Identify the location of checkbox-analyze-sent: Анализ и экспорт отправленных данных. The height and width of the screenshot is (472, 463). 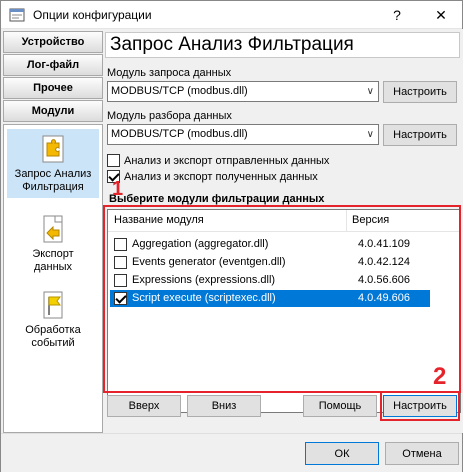
(218, 160).